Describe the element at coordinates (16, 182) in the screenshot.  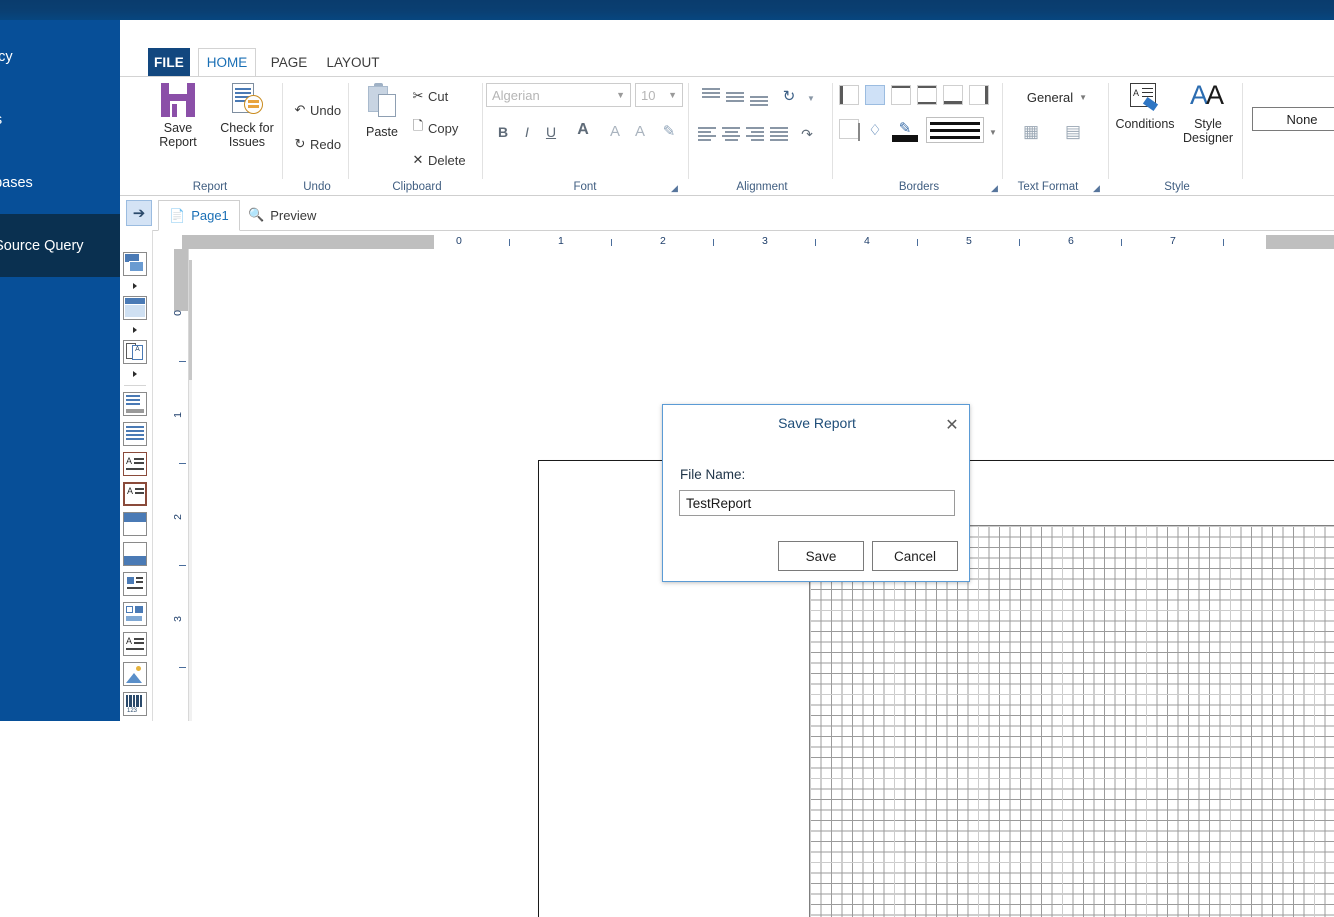
I see `sidebar-item-label: tabases` at that location.